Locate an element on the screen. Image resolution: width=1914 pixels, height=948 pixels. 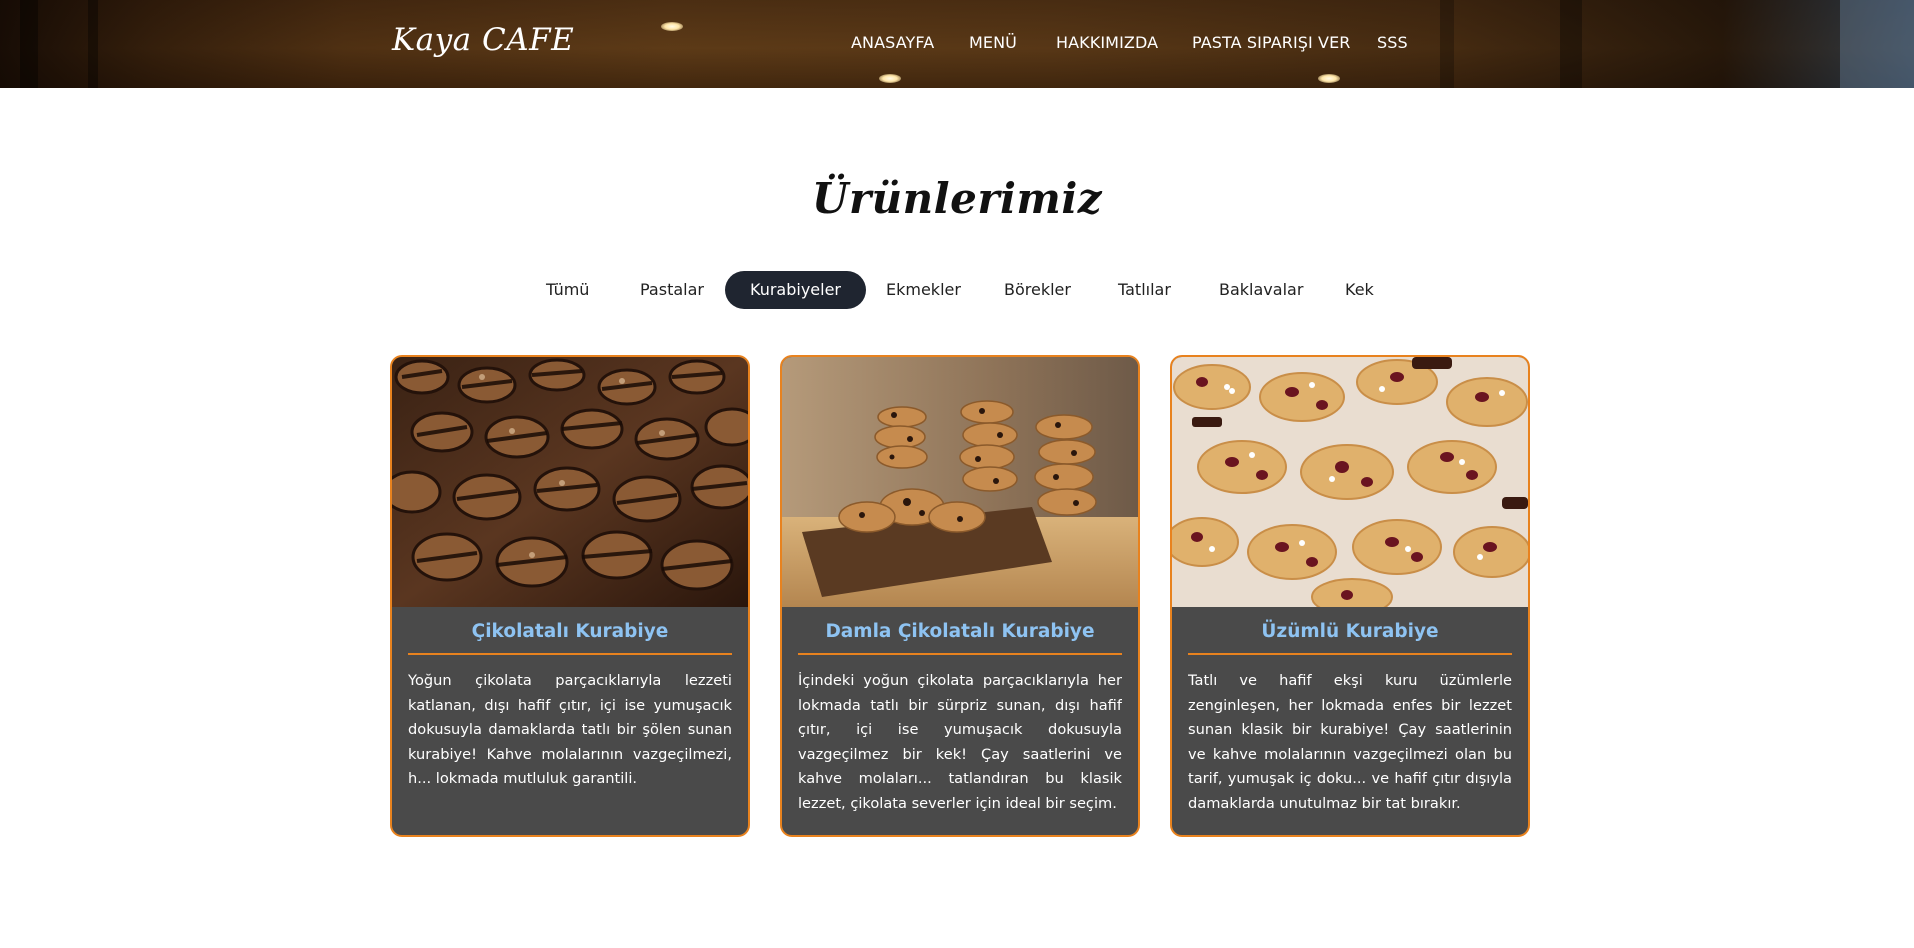
section-title: Ürünlerimiz is located at coordinates (957, 198).